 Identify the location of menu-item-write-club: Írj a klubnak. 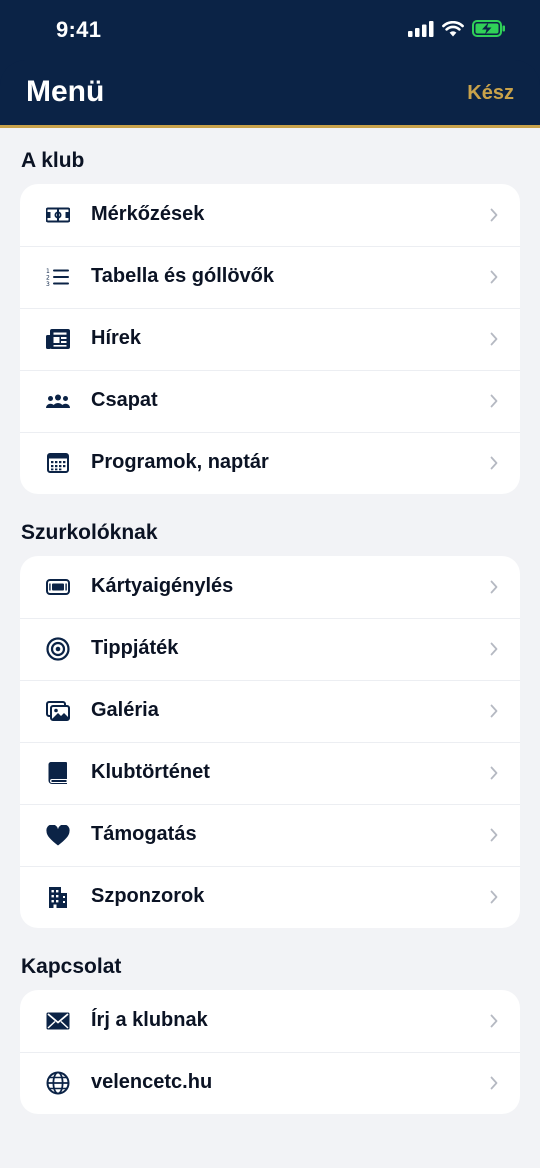
(270, 1021).